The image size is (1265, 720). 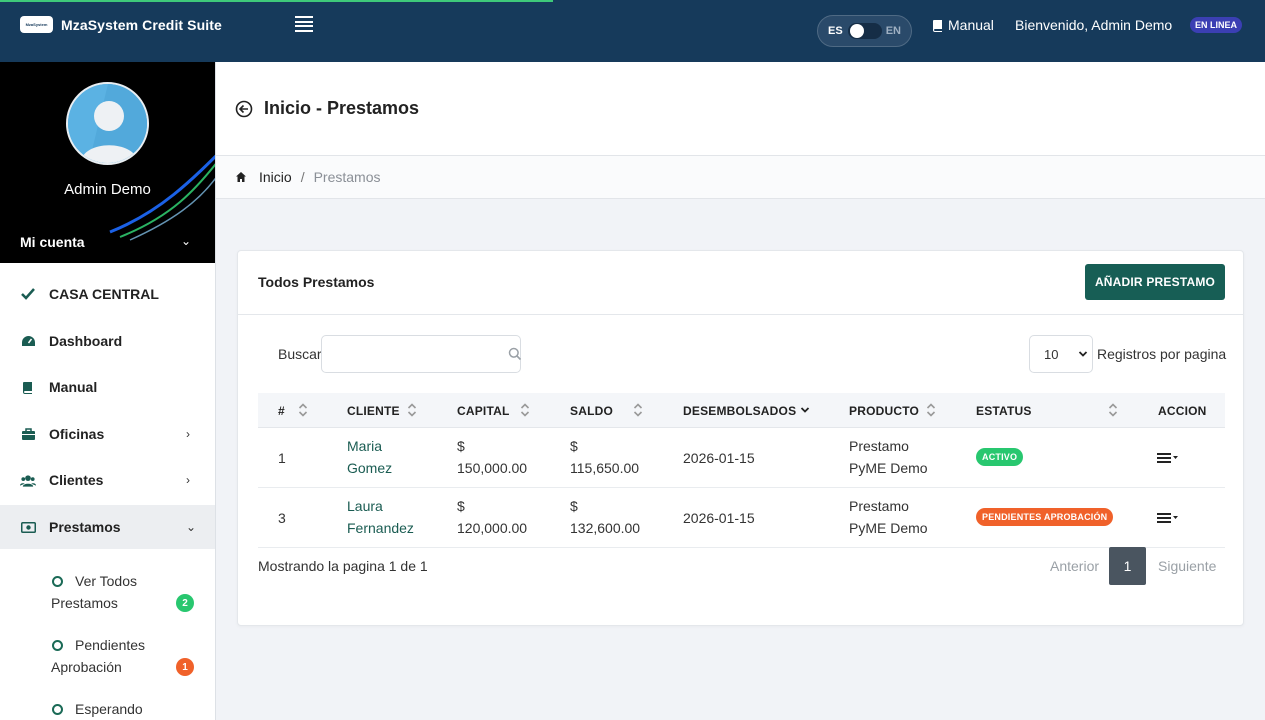 I want to click on sidebar-item-label: Dashboard, so click(x=86, y=341).